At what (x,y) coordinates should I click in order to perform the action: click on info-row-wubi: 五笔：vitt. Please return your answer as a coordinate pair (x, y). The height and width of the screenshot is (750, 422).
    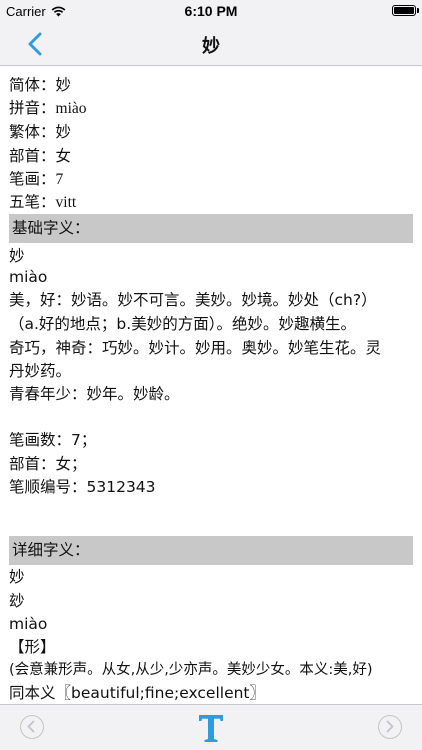
    Looking at the image, I should click on (42, 202).